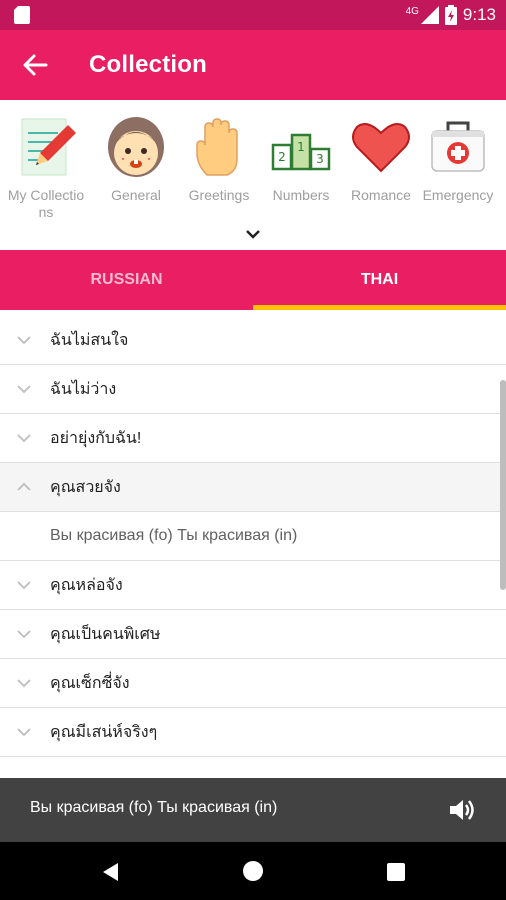 The image size is (506, 900). I want to click on list-item: คุณหล่อจัง, so click(253, 585).